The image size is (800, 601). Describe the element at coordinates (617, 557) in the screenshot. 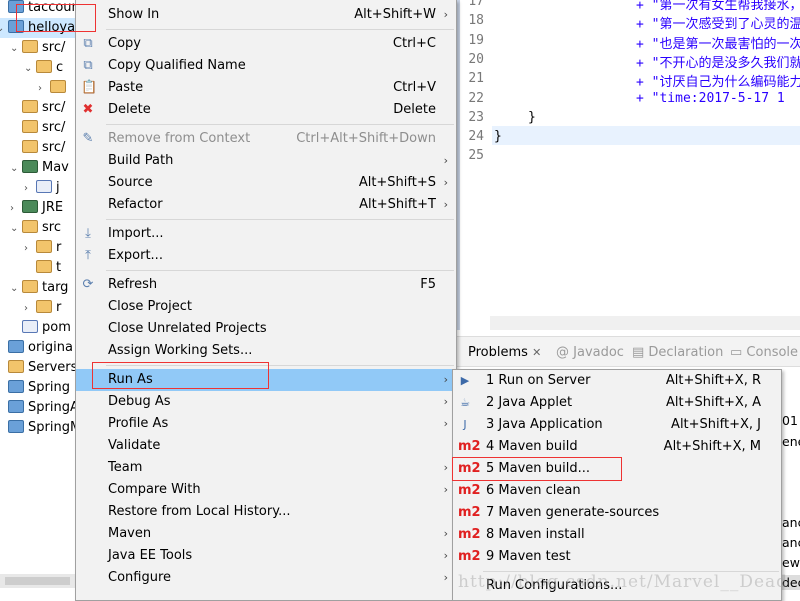

I see `submenu-item-9-maven-test: m2 9 Maven test` at that location.